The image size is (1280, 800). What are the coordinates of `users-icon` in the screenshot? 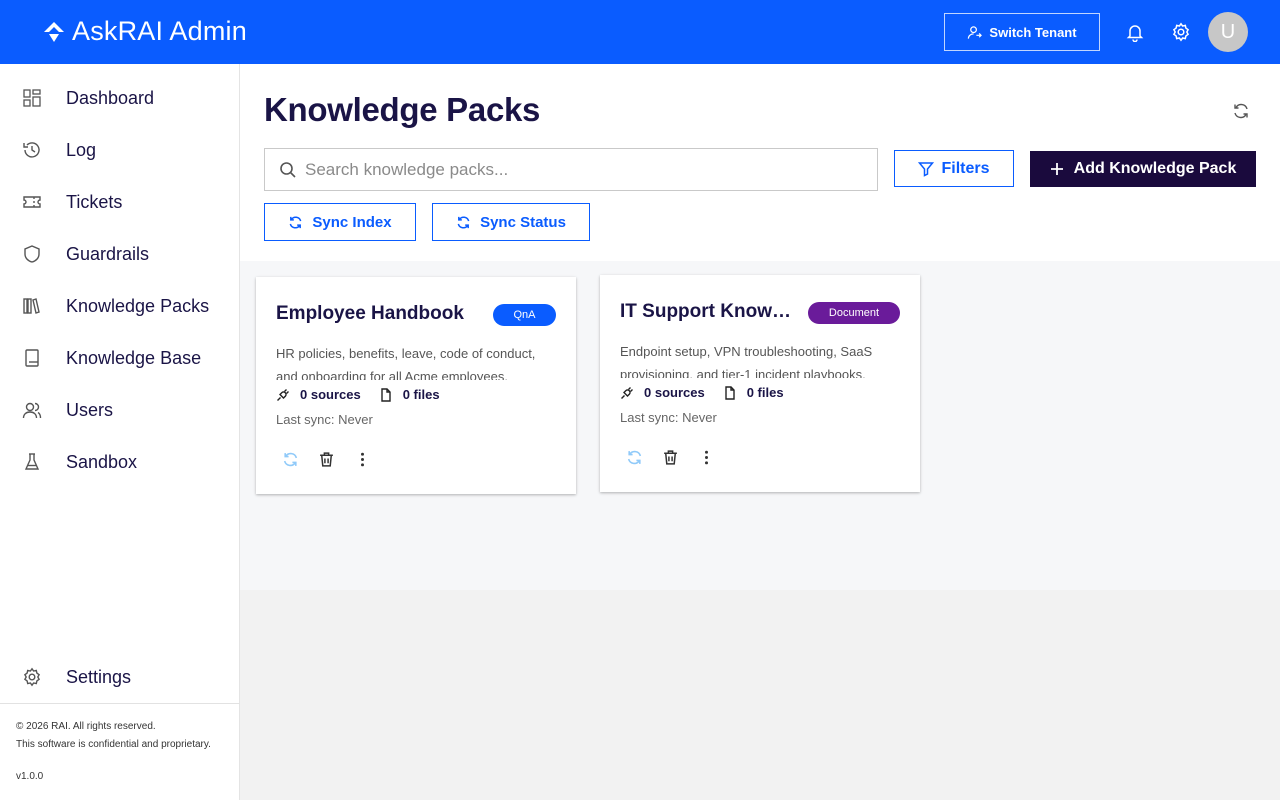 It's located at (32, 410).